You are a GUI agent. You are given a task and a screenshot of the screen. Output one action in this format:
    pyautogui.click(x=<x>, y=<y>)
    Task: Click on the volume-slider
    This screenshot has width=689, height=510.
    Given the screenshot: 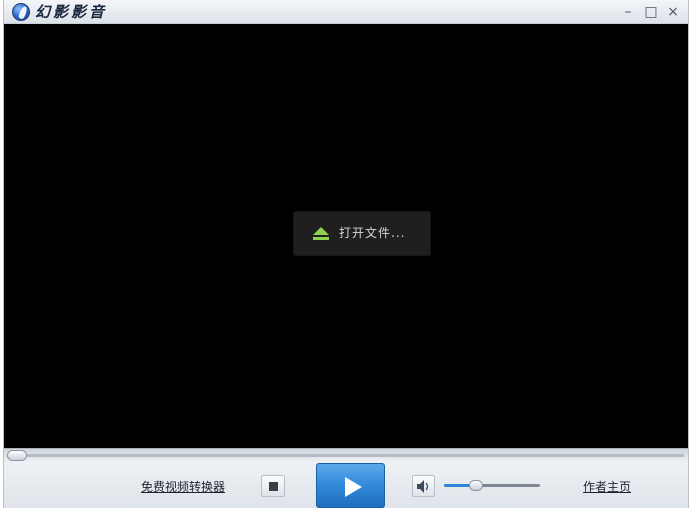 What is the action you would take?
    pyautogui.click(x=492, y=485)
    